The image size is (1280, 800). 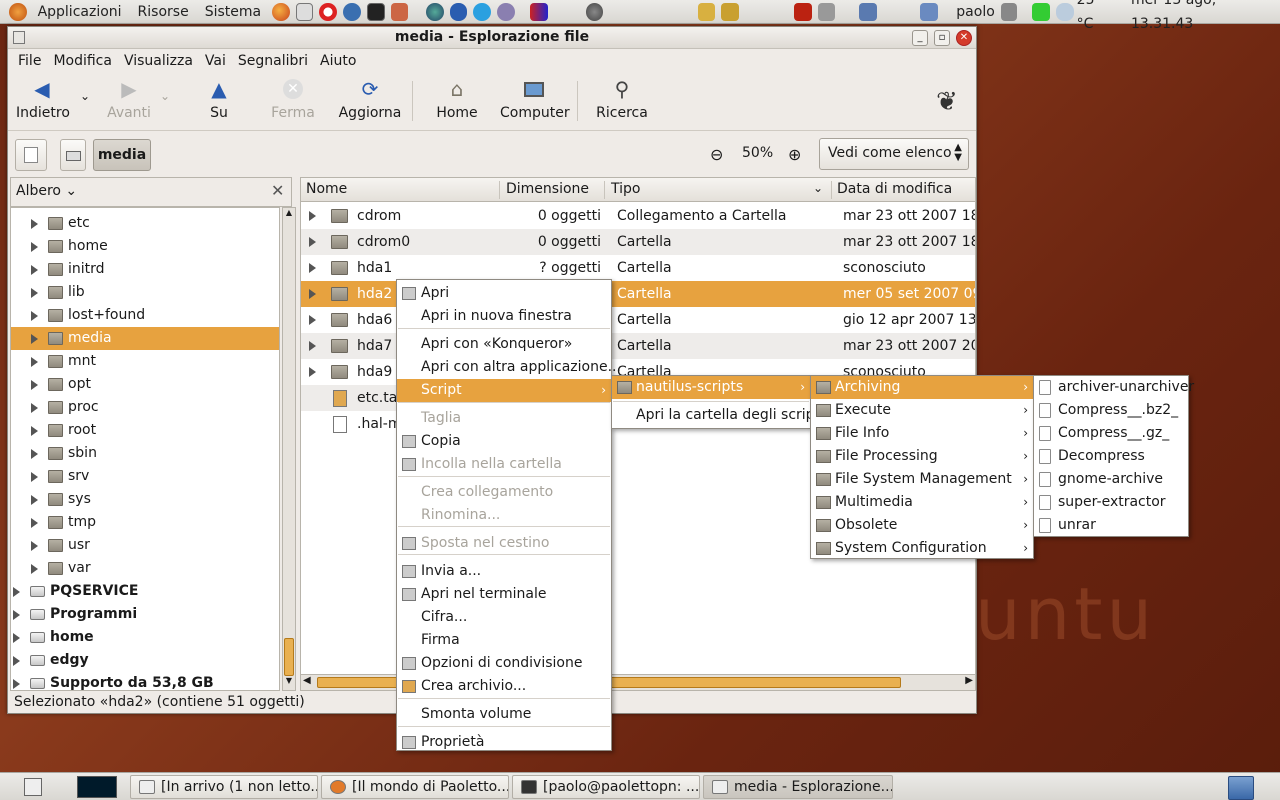 I want to click on archiving-script-item: archiver-unarchiver, so click(x=1114, y=387).